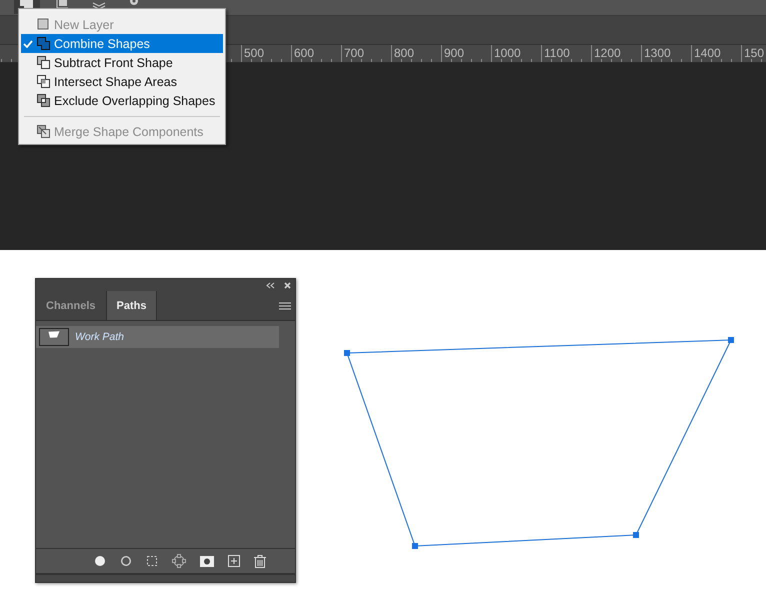 The image size is (766, 597). Describe the element at coordinates (43, 100) in the screenshot. I see `exclude-icon` at that location.